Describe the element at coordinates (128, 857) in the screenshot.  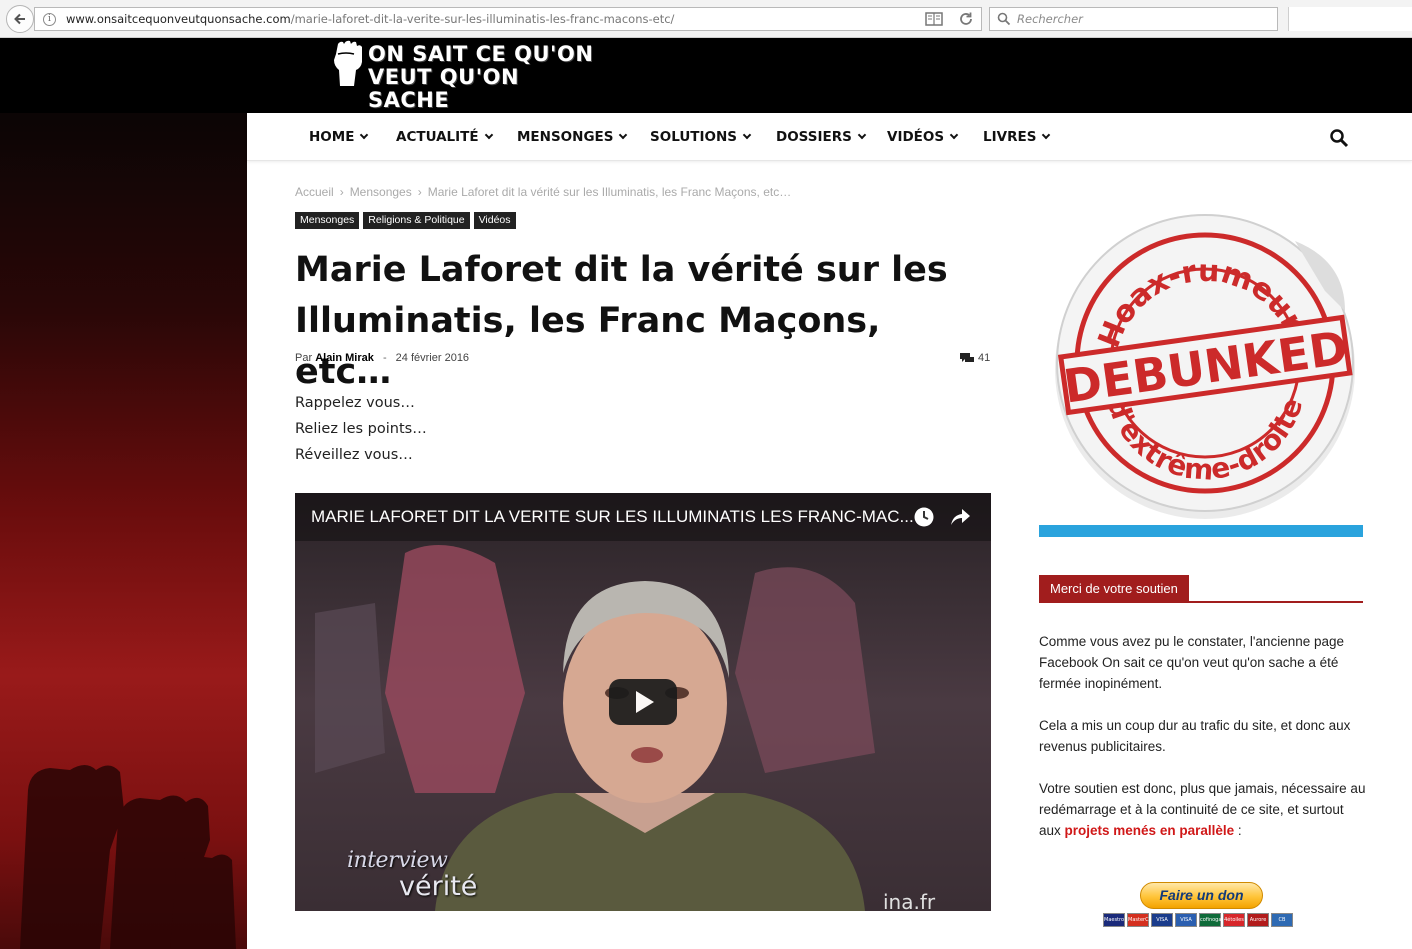
I see `raised-fists-background-icon` at that location.